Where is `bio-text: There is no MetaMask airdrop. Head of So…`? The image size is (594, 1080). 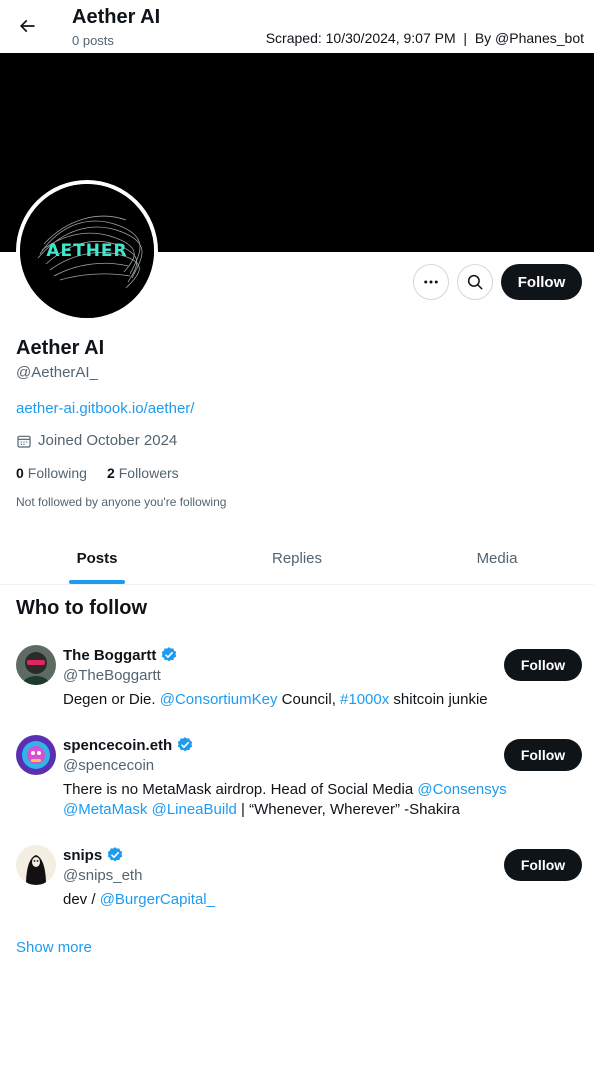
bio-text: There is no MetaMask airdrop. Head of So… is located at coordinates (240, 789).